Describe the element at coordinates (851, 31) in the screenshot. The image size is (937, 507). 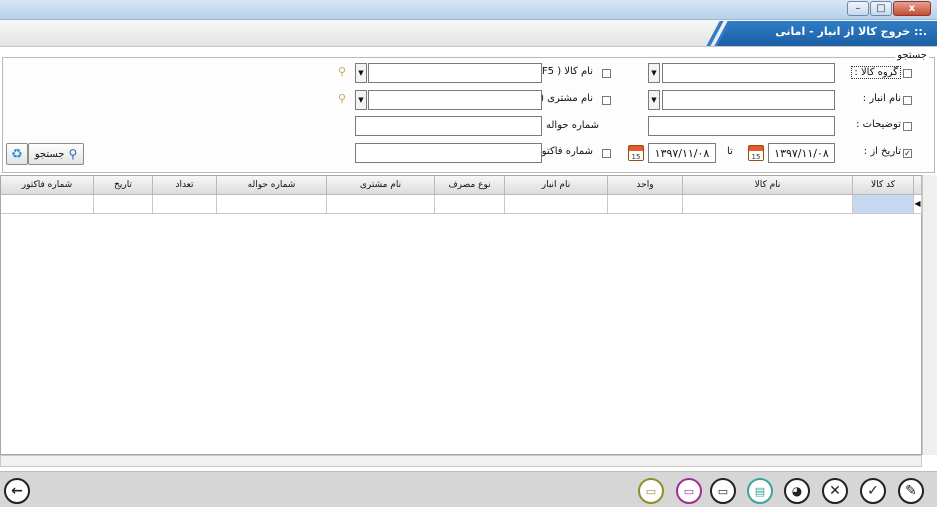
I see `form-title: .:: خروج کالا از انبار - امانی` at that location.